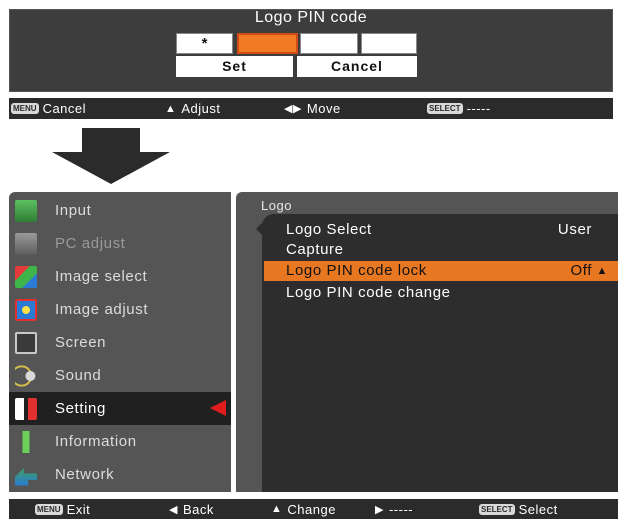 The height and width of the screenshot is (519, 618). What do you see at coordinates (90, 243) in the screenshot?
I see `sidebar-item-label: PC adjust` at bounding box center [90, 243].